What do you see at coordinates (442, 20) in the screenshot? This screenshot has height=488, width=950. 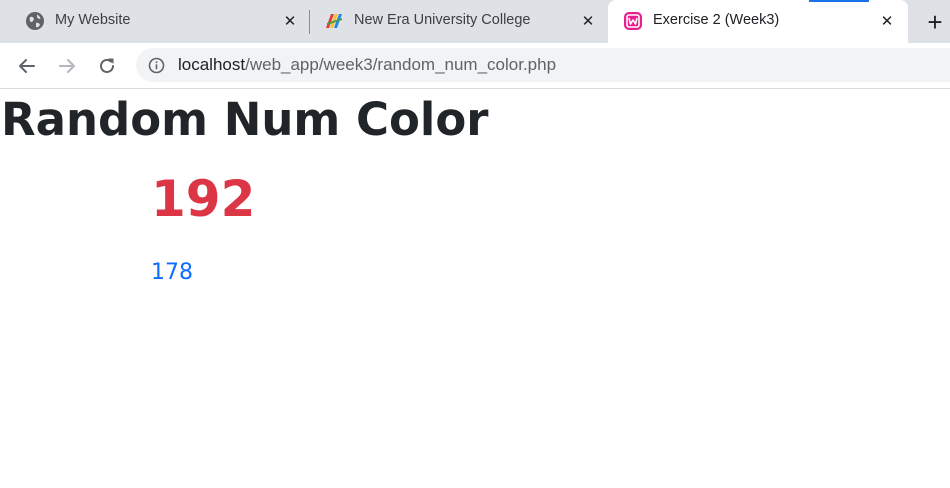 I see `tab-title: New Era University College` at bounding box center [442, 20].